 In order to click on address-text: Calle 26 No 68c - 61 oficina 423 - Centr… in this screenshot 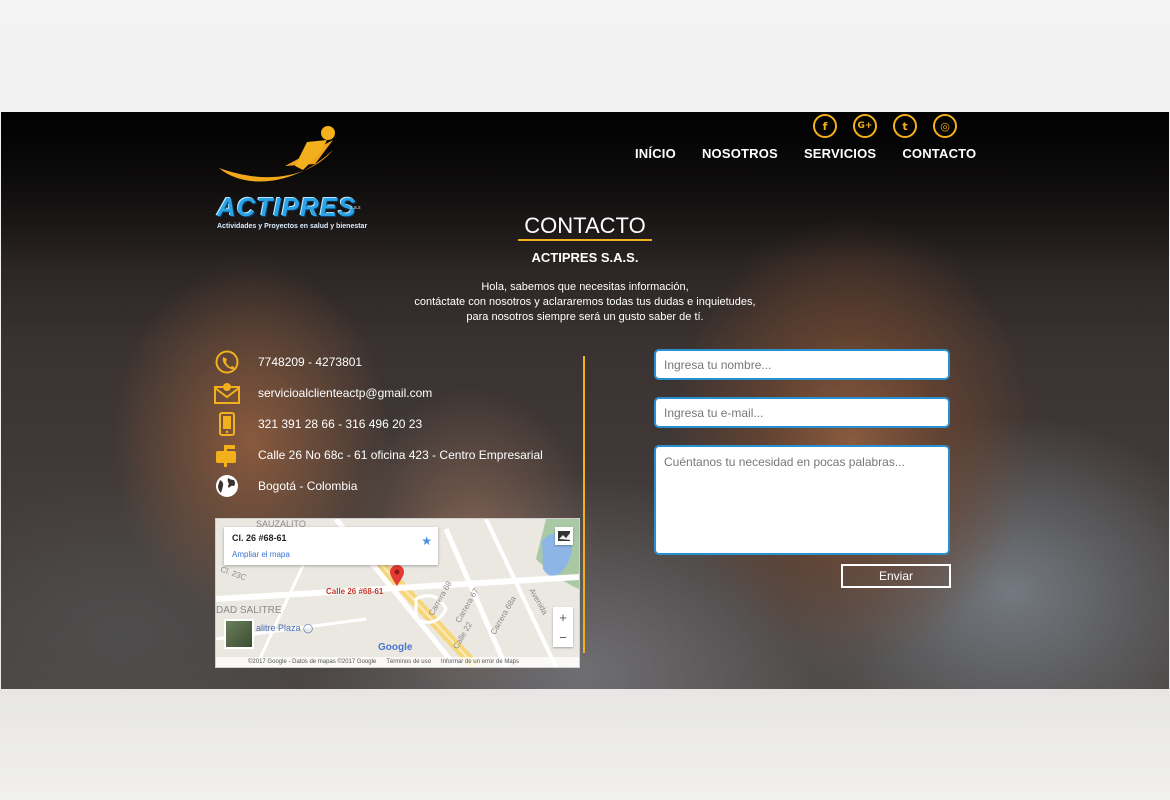, I will do `click(400, 454)`.